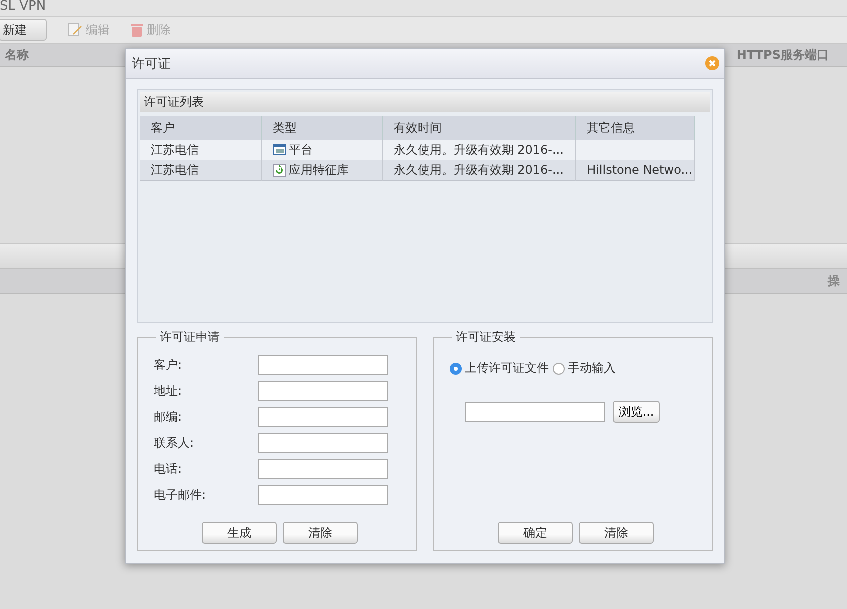 This screenshot has height=609, width=847. I want to click on radio-label: 手动输入, so click(592, 368).